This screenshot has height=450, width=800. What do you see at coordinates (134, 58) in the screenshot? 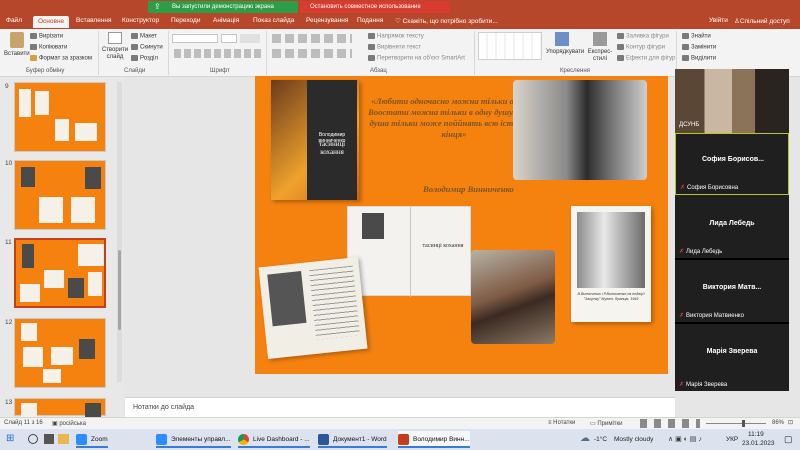
I see `section-icon` at bounding box center [134, 58].